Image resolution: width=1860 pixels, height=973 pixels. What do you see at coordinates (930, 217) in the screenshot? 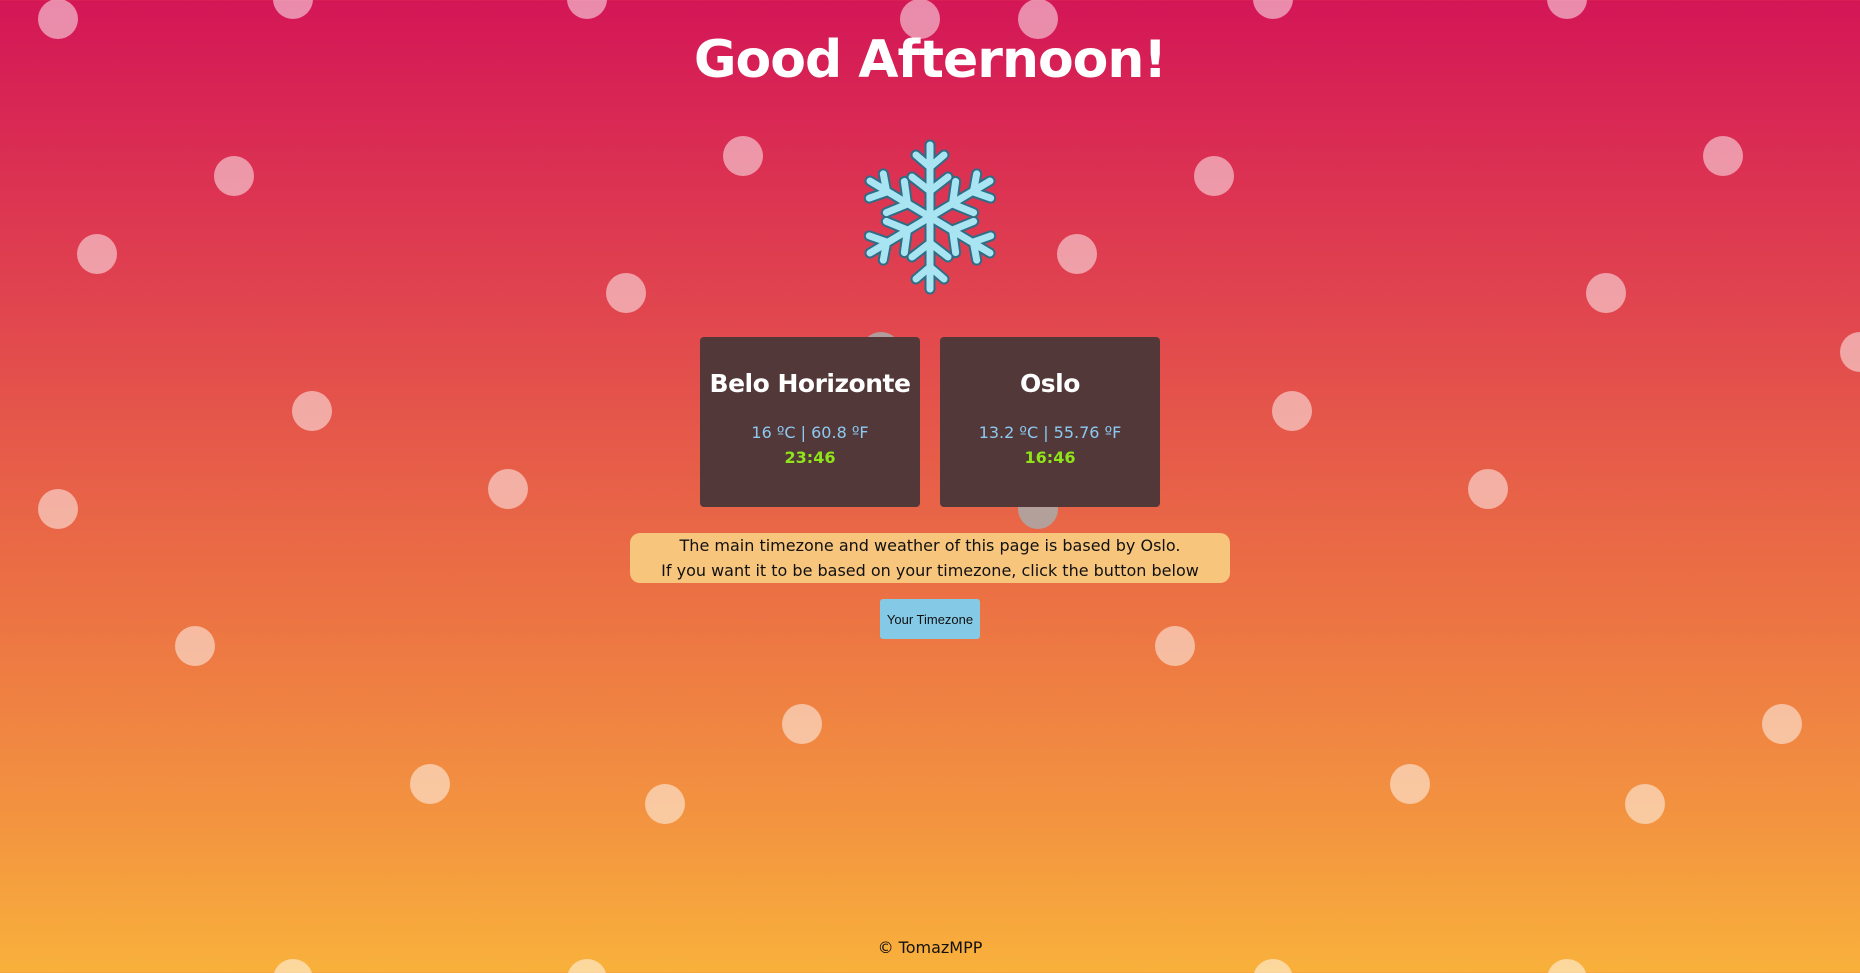
I see `snowflake-icon` at bounding box center [930, 217].